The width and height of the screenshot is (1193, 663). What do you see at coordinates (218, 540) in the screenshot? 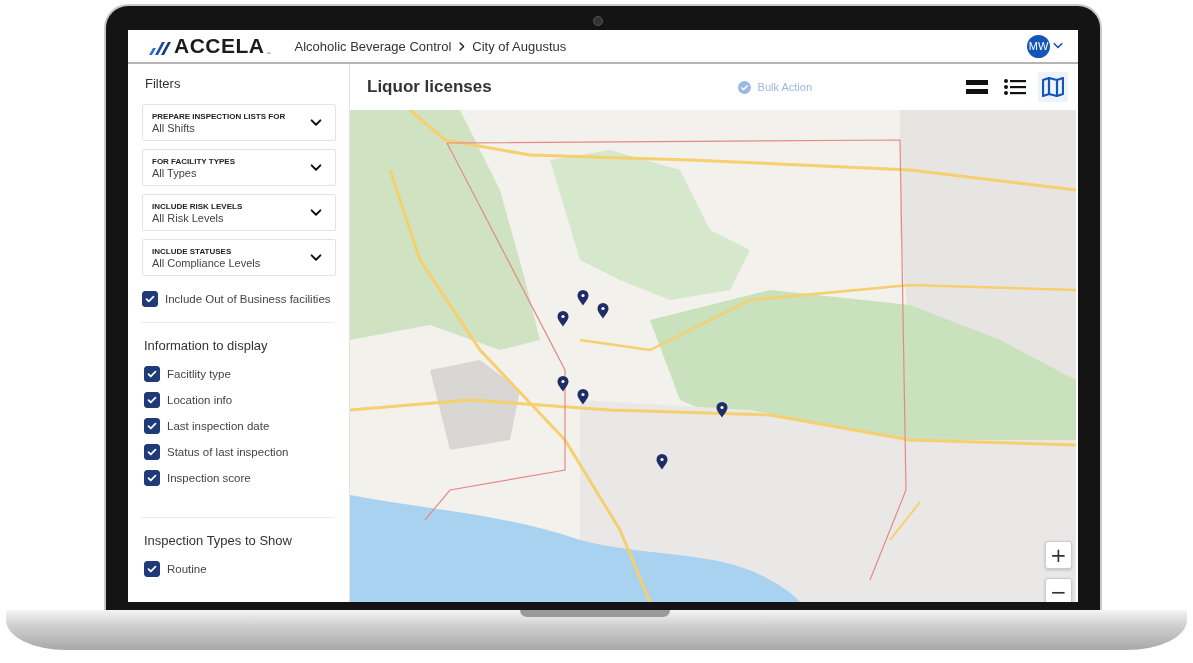
I see `section-title: Inspection Types to Show` at bounding box center [218, 540].